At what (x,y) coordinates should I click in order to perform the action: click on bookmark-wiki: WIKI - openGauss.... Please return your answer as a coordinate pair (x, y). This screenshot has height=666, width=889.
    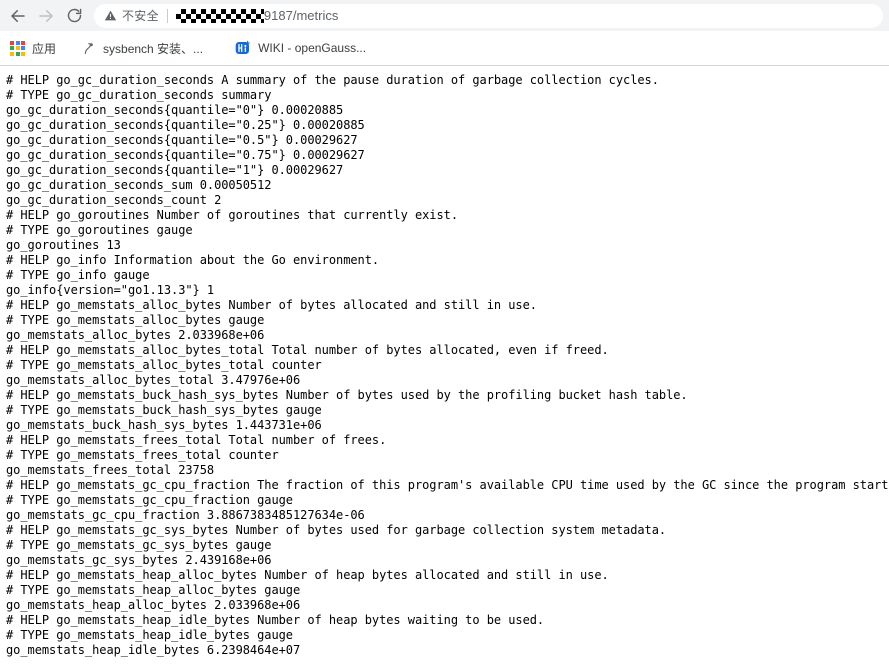
    Looking at the image, I should click on (303, 48).